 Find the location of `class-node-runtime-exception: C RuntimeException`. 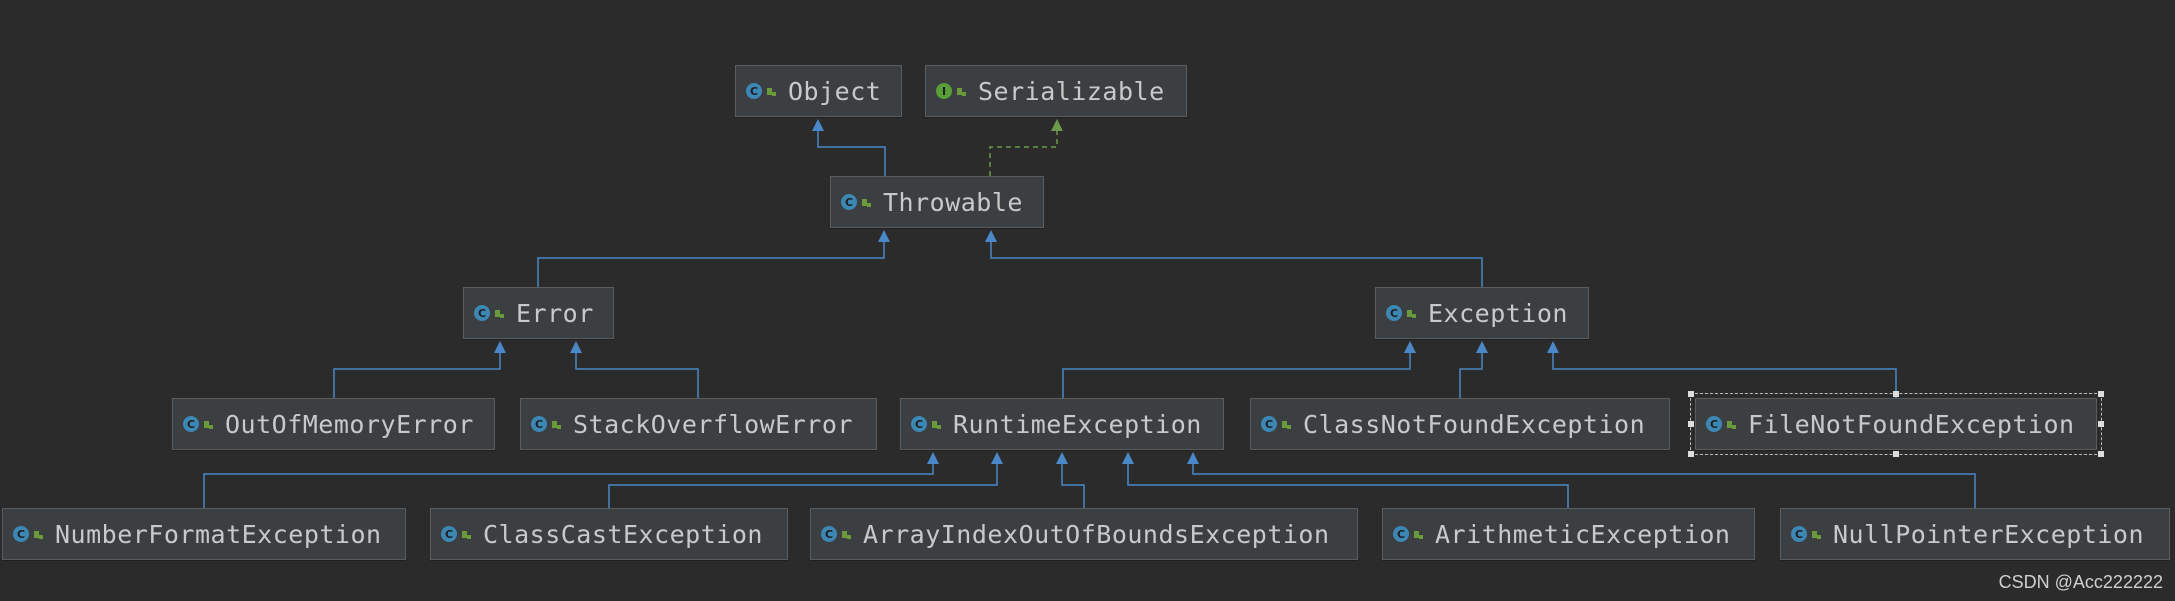

class-node-runtime-exception: C RuntimeException is located at coordinates (1062, 424).